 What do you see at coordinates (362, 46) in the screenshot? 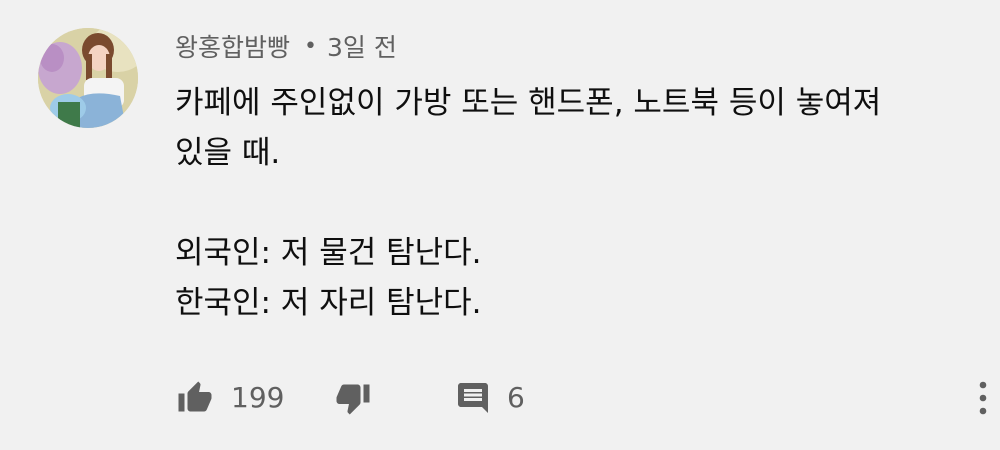
I see `comment-timestamp: 3일 전` at bounding box center [362, 46].